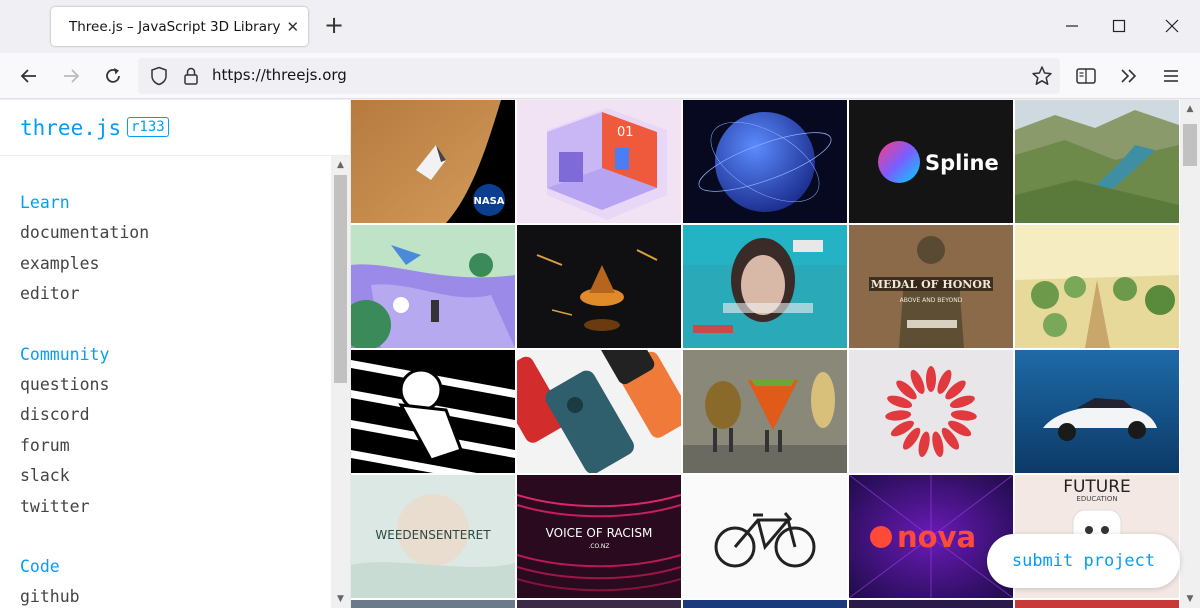 Image resolution: width=1200 pixels, height=608 pixels. I want to click on tile-car, so click(1097, 411).